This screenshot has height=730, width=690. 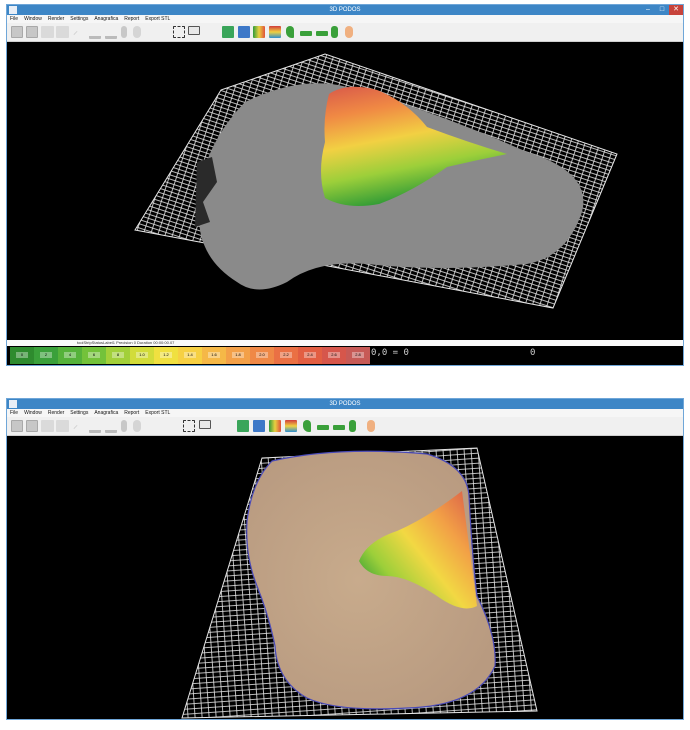 I want to click on legend-label: 2.4, so click(x=310, y=355).